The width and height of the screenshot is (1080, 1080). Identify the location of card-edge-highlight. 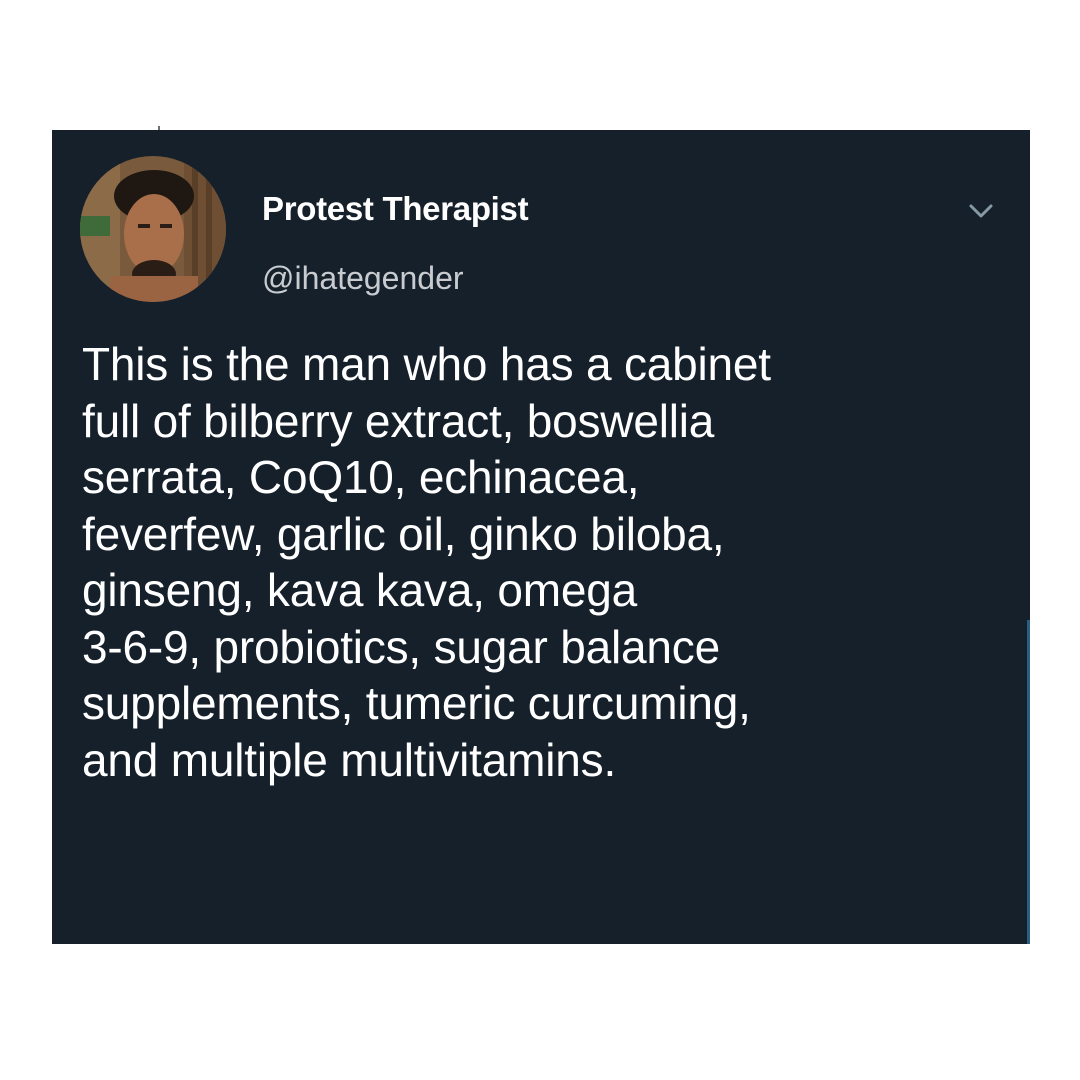
(1028, 782).